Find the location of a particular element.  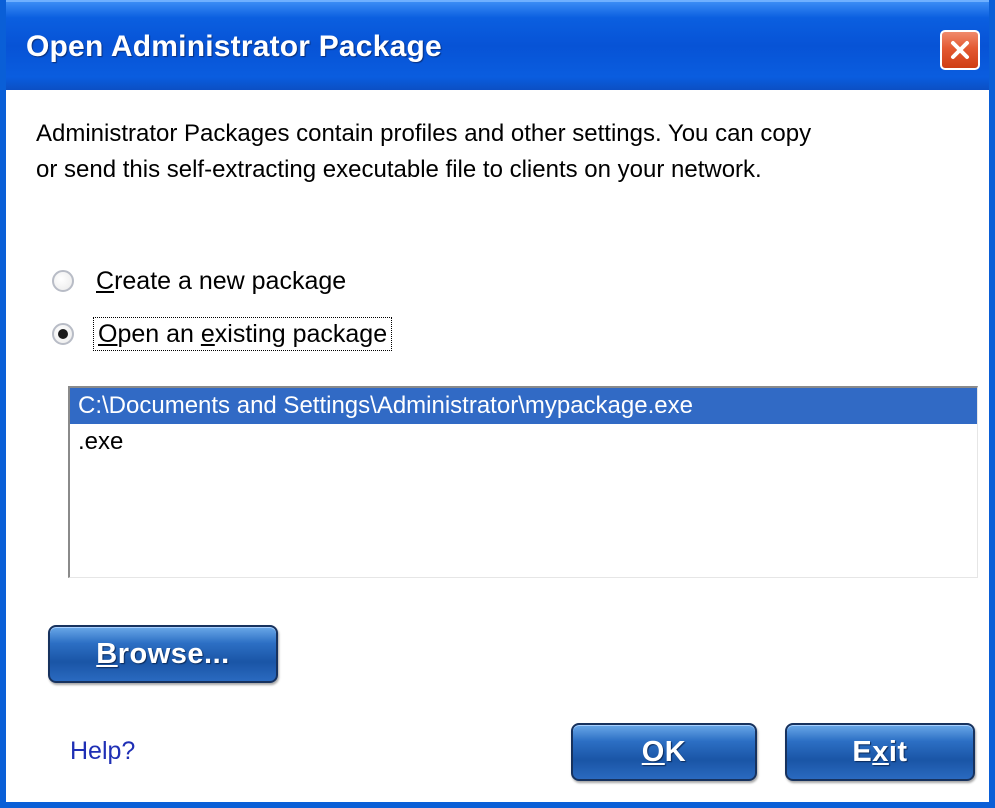

create-new-mnemonic: C is located at coordinates (105, 280).